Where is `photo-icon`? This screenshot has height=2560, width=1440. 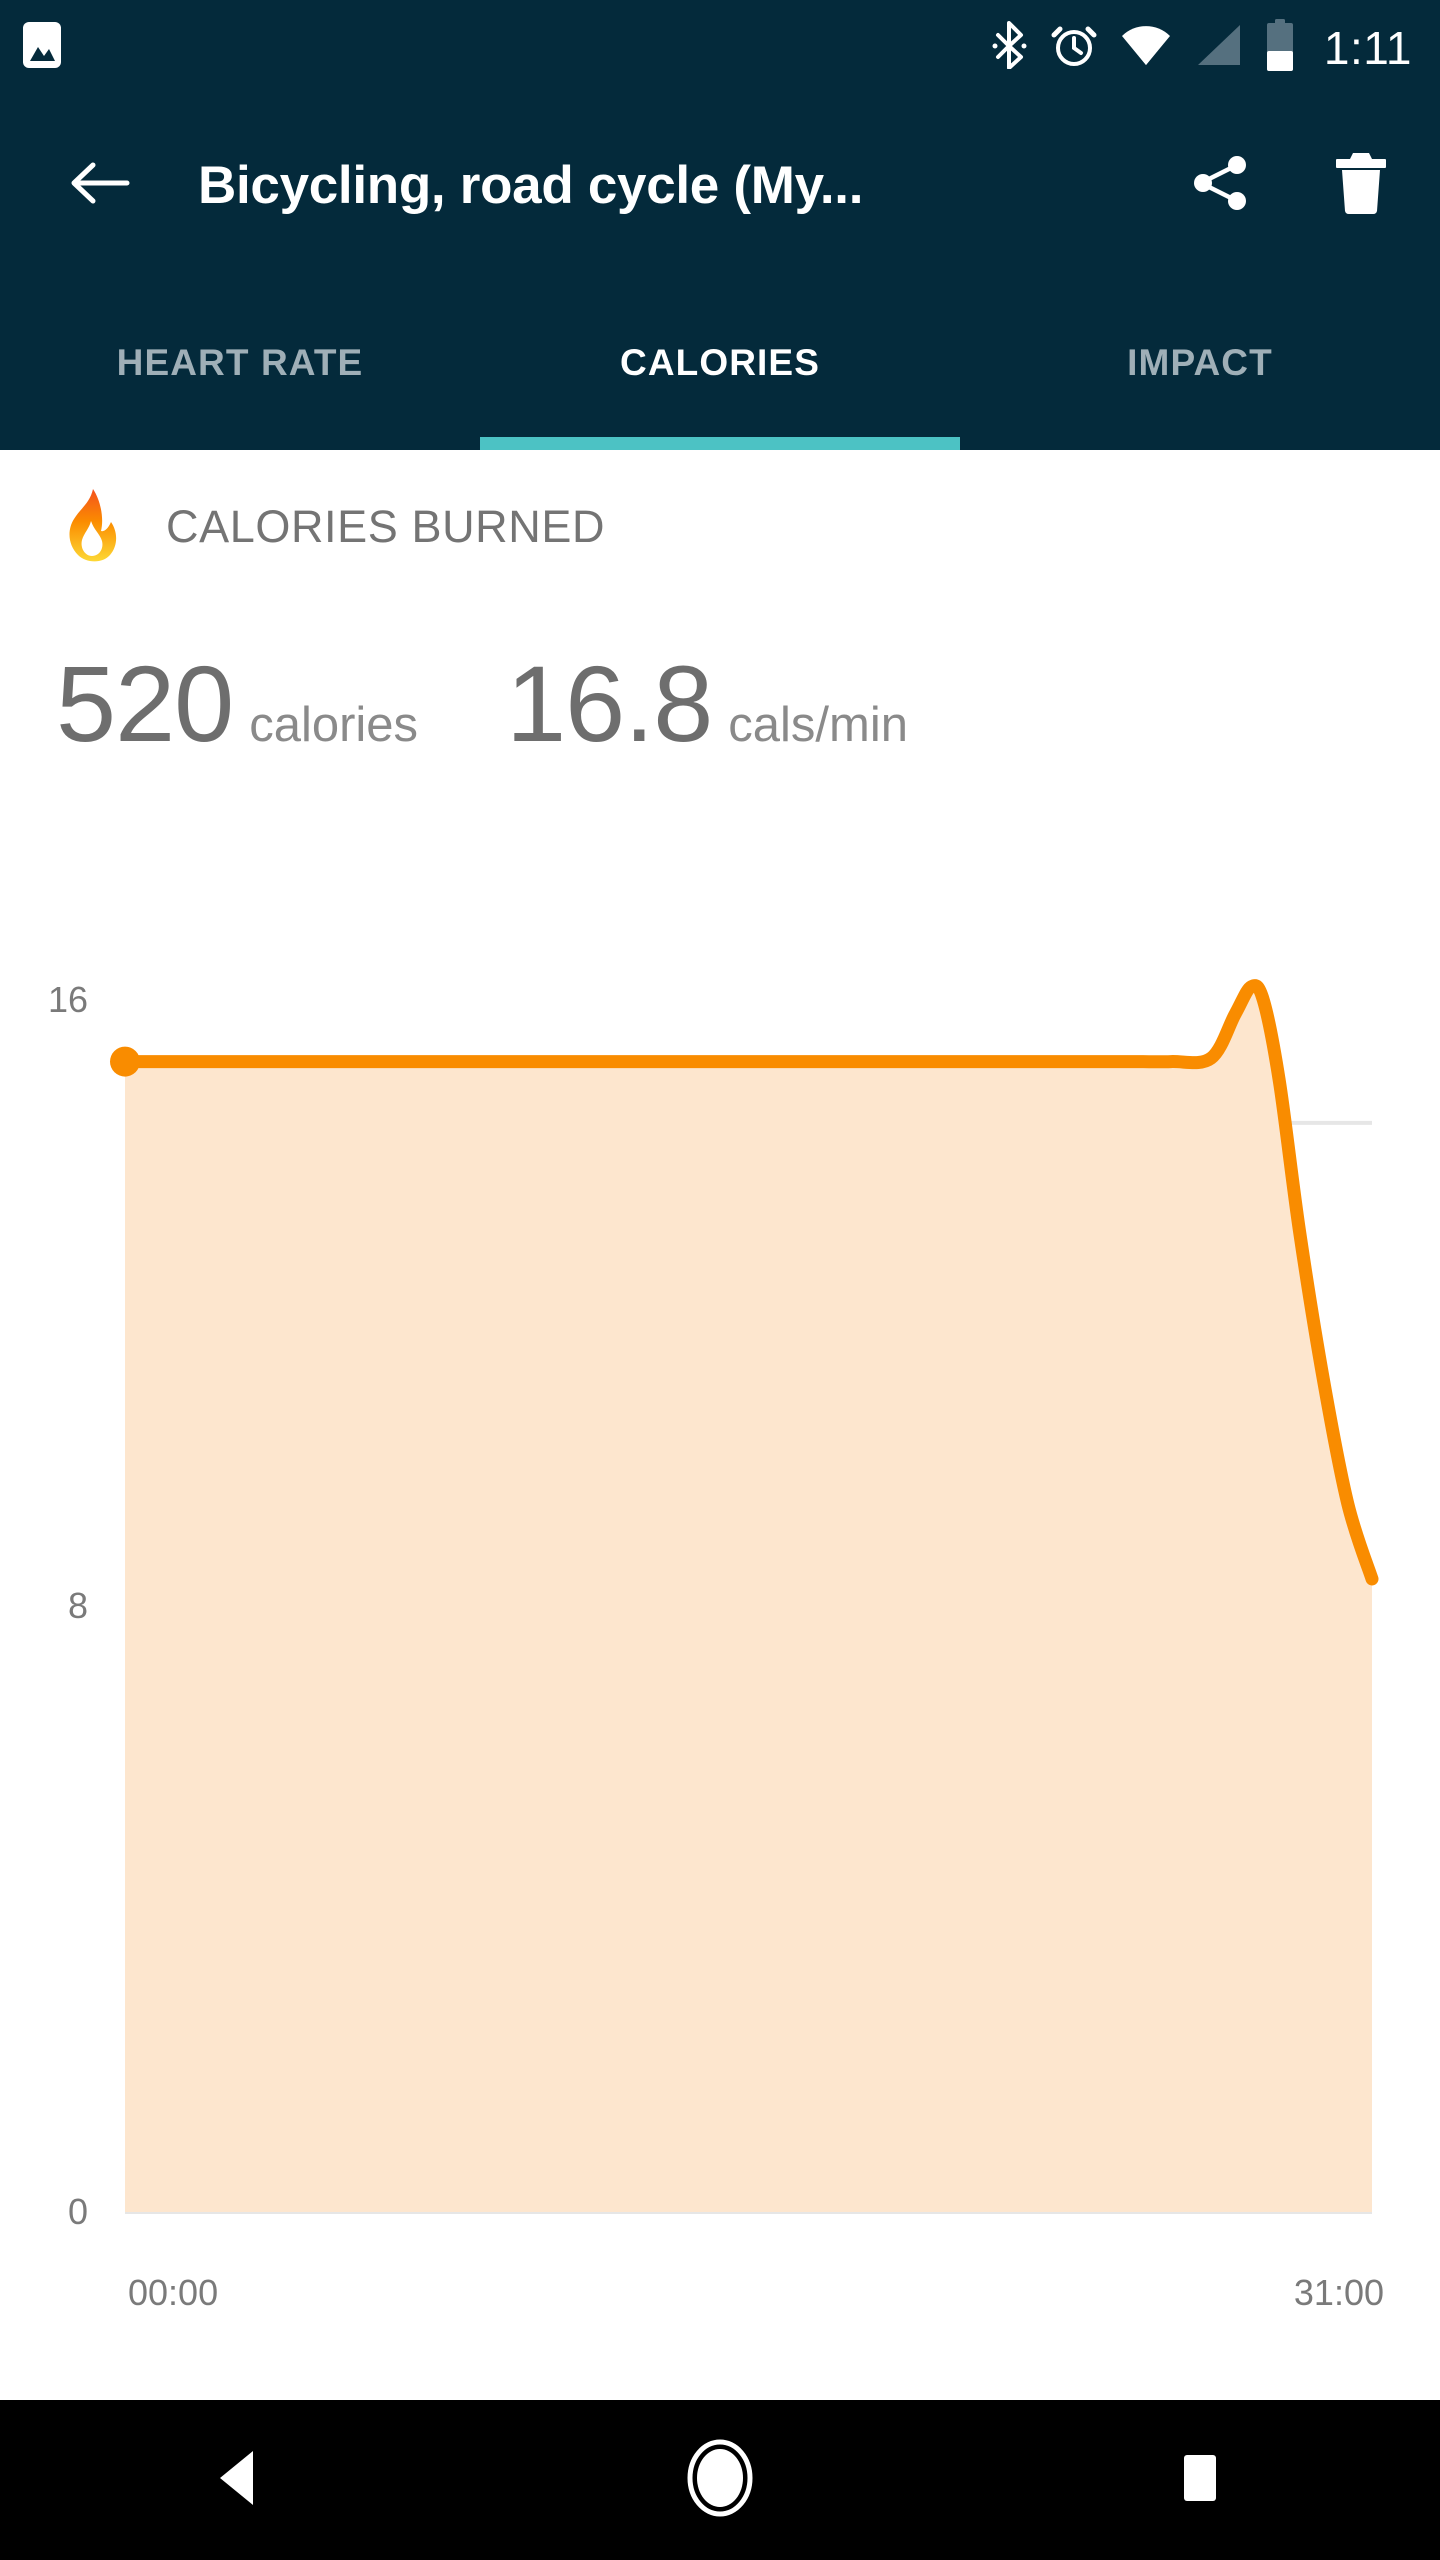
photo-icon is located at coordinates (42, 47).